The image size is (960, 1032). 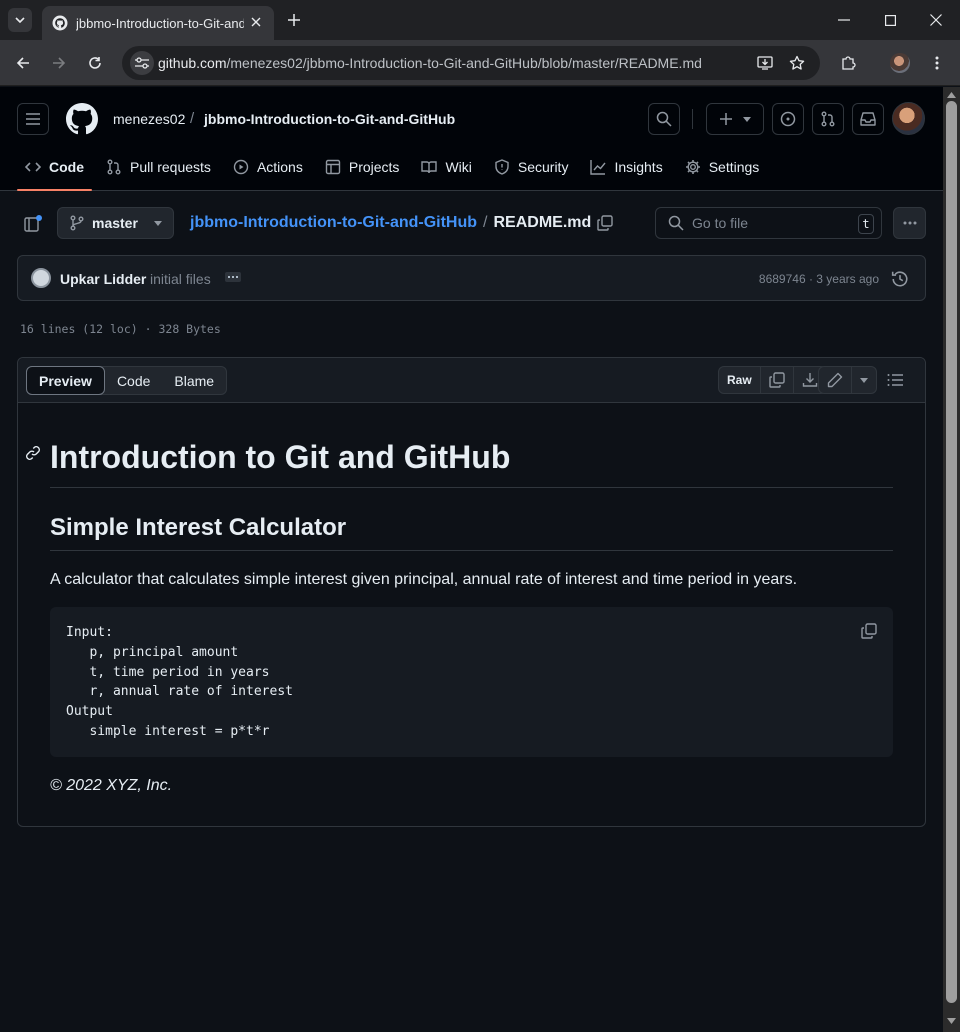 I want to click on code-line: Input:, so click(x=89, y=632).